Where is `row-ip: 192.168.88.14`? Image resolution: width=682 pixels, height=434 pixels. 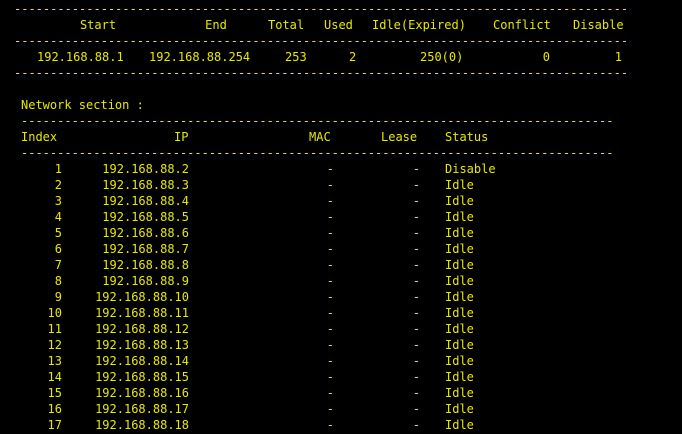
row-ip: 192.168.88.14 is located at coordinates (142, 361).